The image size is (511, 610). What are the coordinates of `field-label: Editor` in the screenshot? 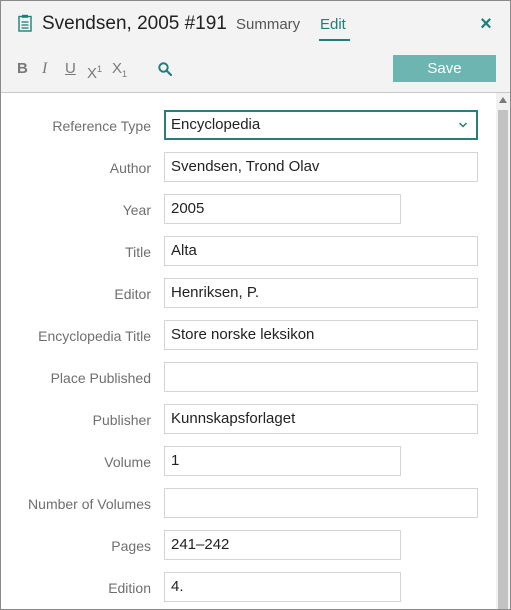 It's located at (132, 294).